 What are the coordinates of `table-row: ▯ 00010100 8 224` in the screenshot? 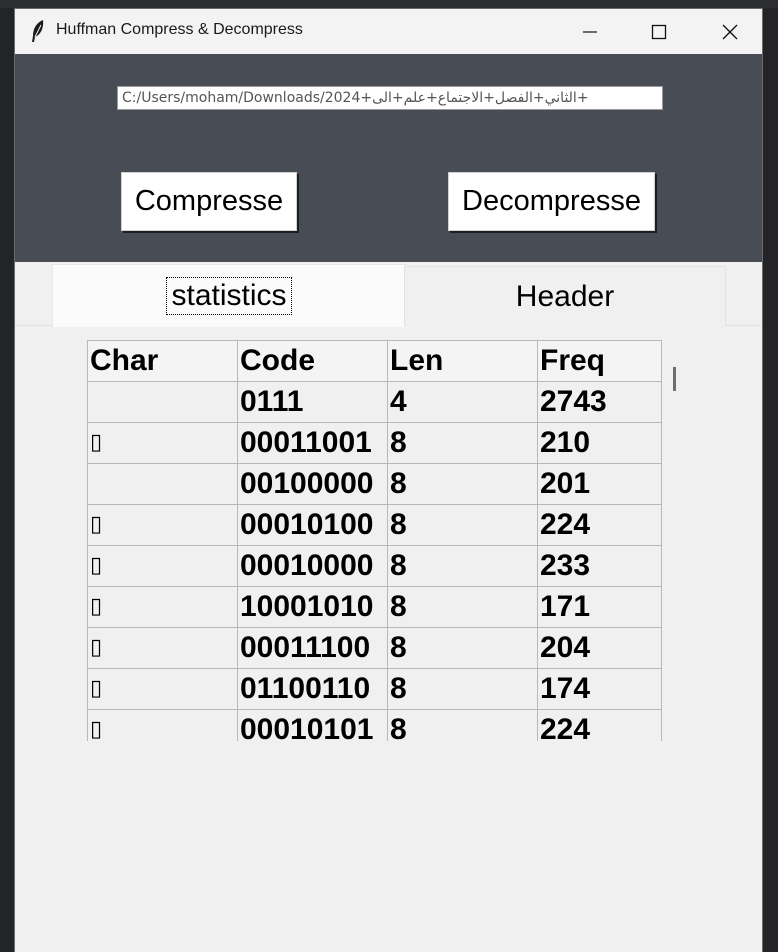 It's located at (374, 525).